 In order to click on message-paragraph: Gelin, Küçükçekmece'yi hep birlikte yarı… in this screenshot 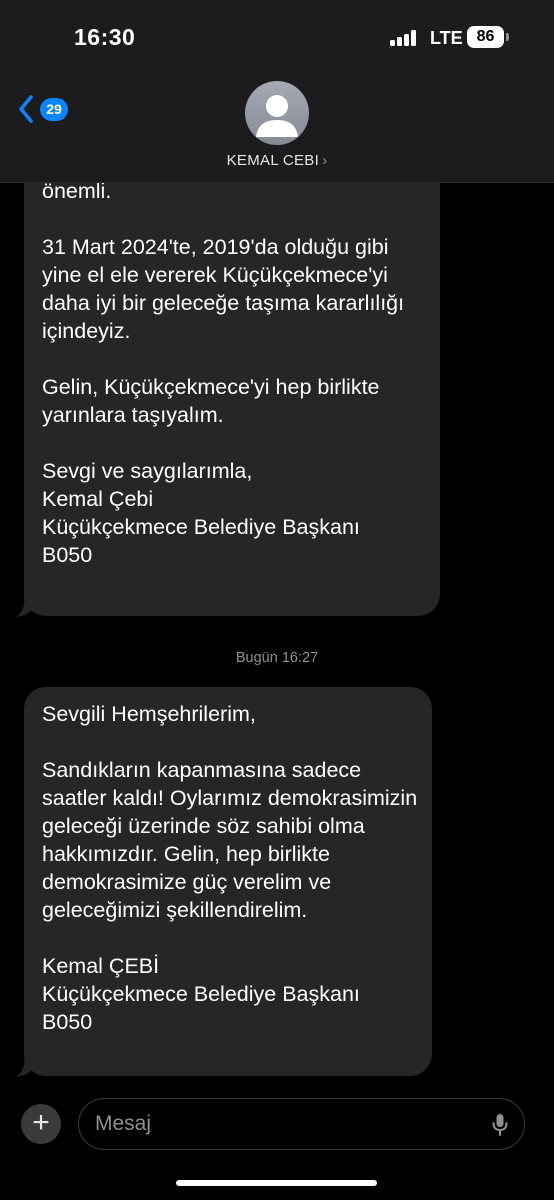, I will do `click(211, 401)`.